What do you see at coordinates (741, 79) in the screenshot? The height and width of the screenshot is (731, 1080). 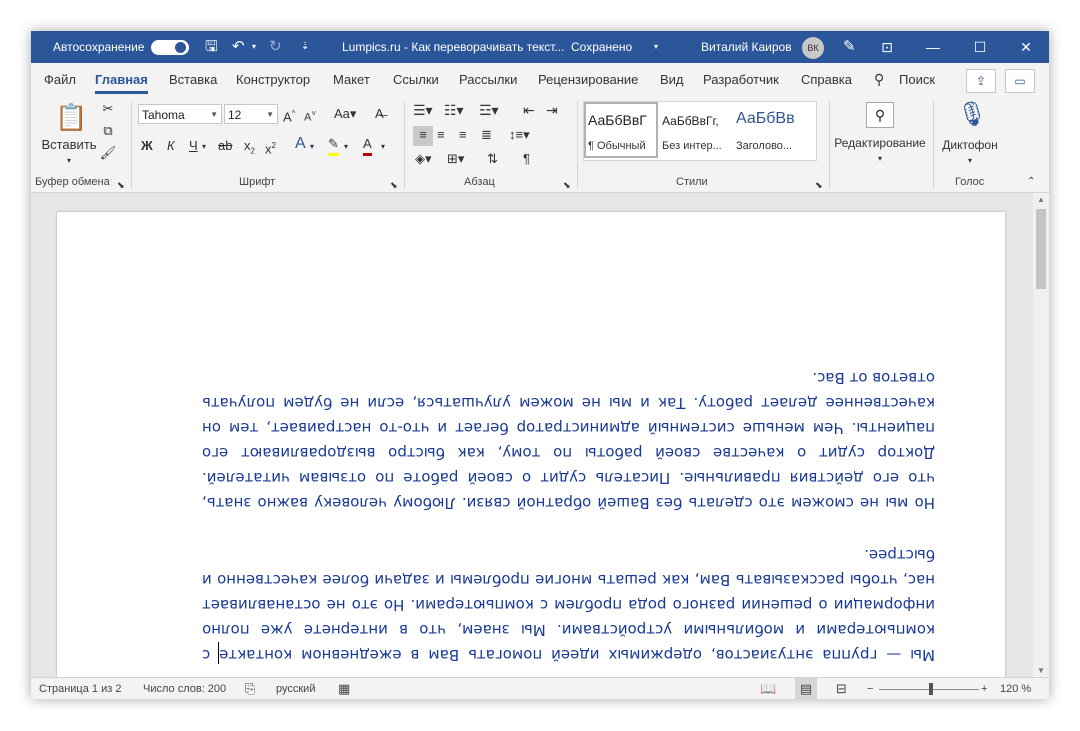 I see `tab-developer: Разработчик` at bounding box center [741, 79].